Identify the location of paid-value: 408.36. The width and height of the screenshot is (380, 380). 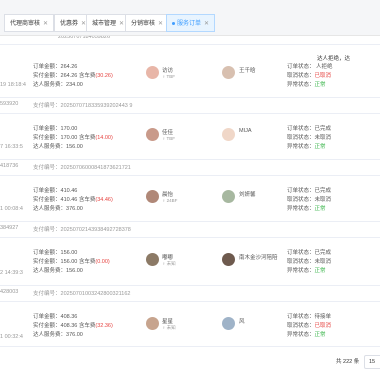
(69, 326).